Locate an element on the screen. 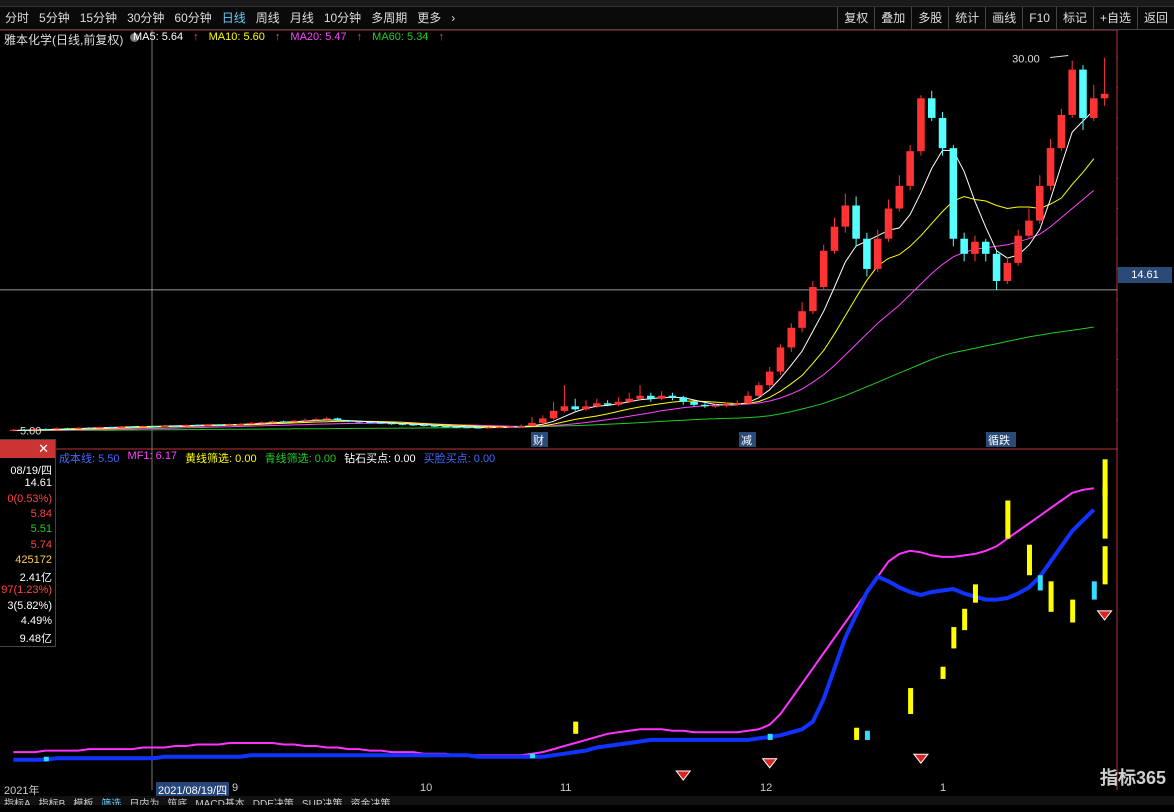  toolbar-button-5: F10 is located at coordinates (1039, 18).